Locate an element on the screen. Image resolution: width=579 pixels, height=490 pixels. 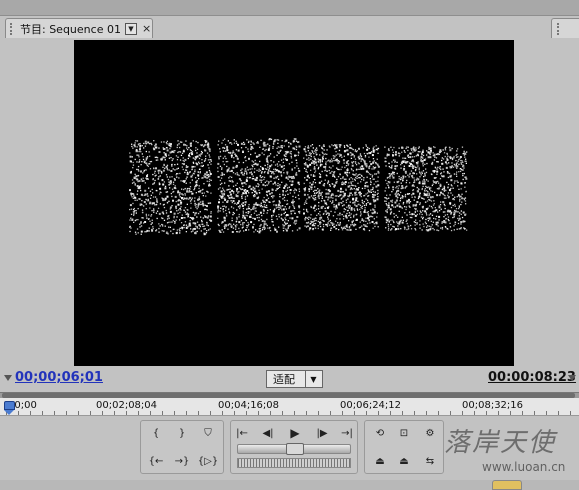
jog-slider is located at coordinates (294, 449).